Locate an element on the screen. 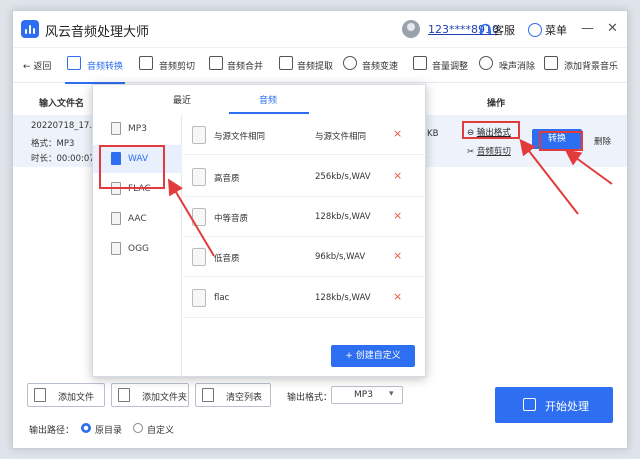 This screenshot has height=459, width=640. arrow-to-wav is located at coordinates (191, 217).